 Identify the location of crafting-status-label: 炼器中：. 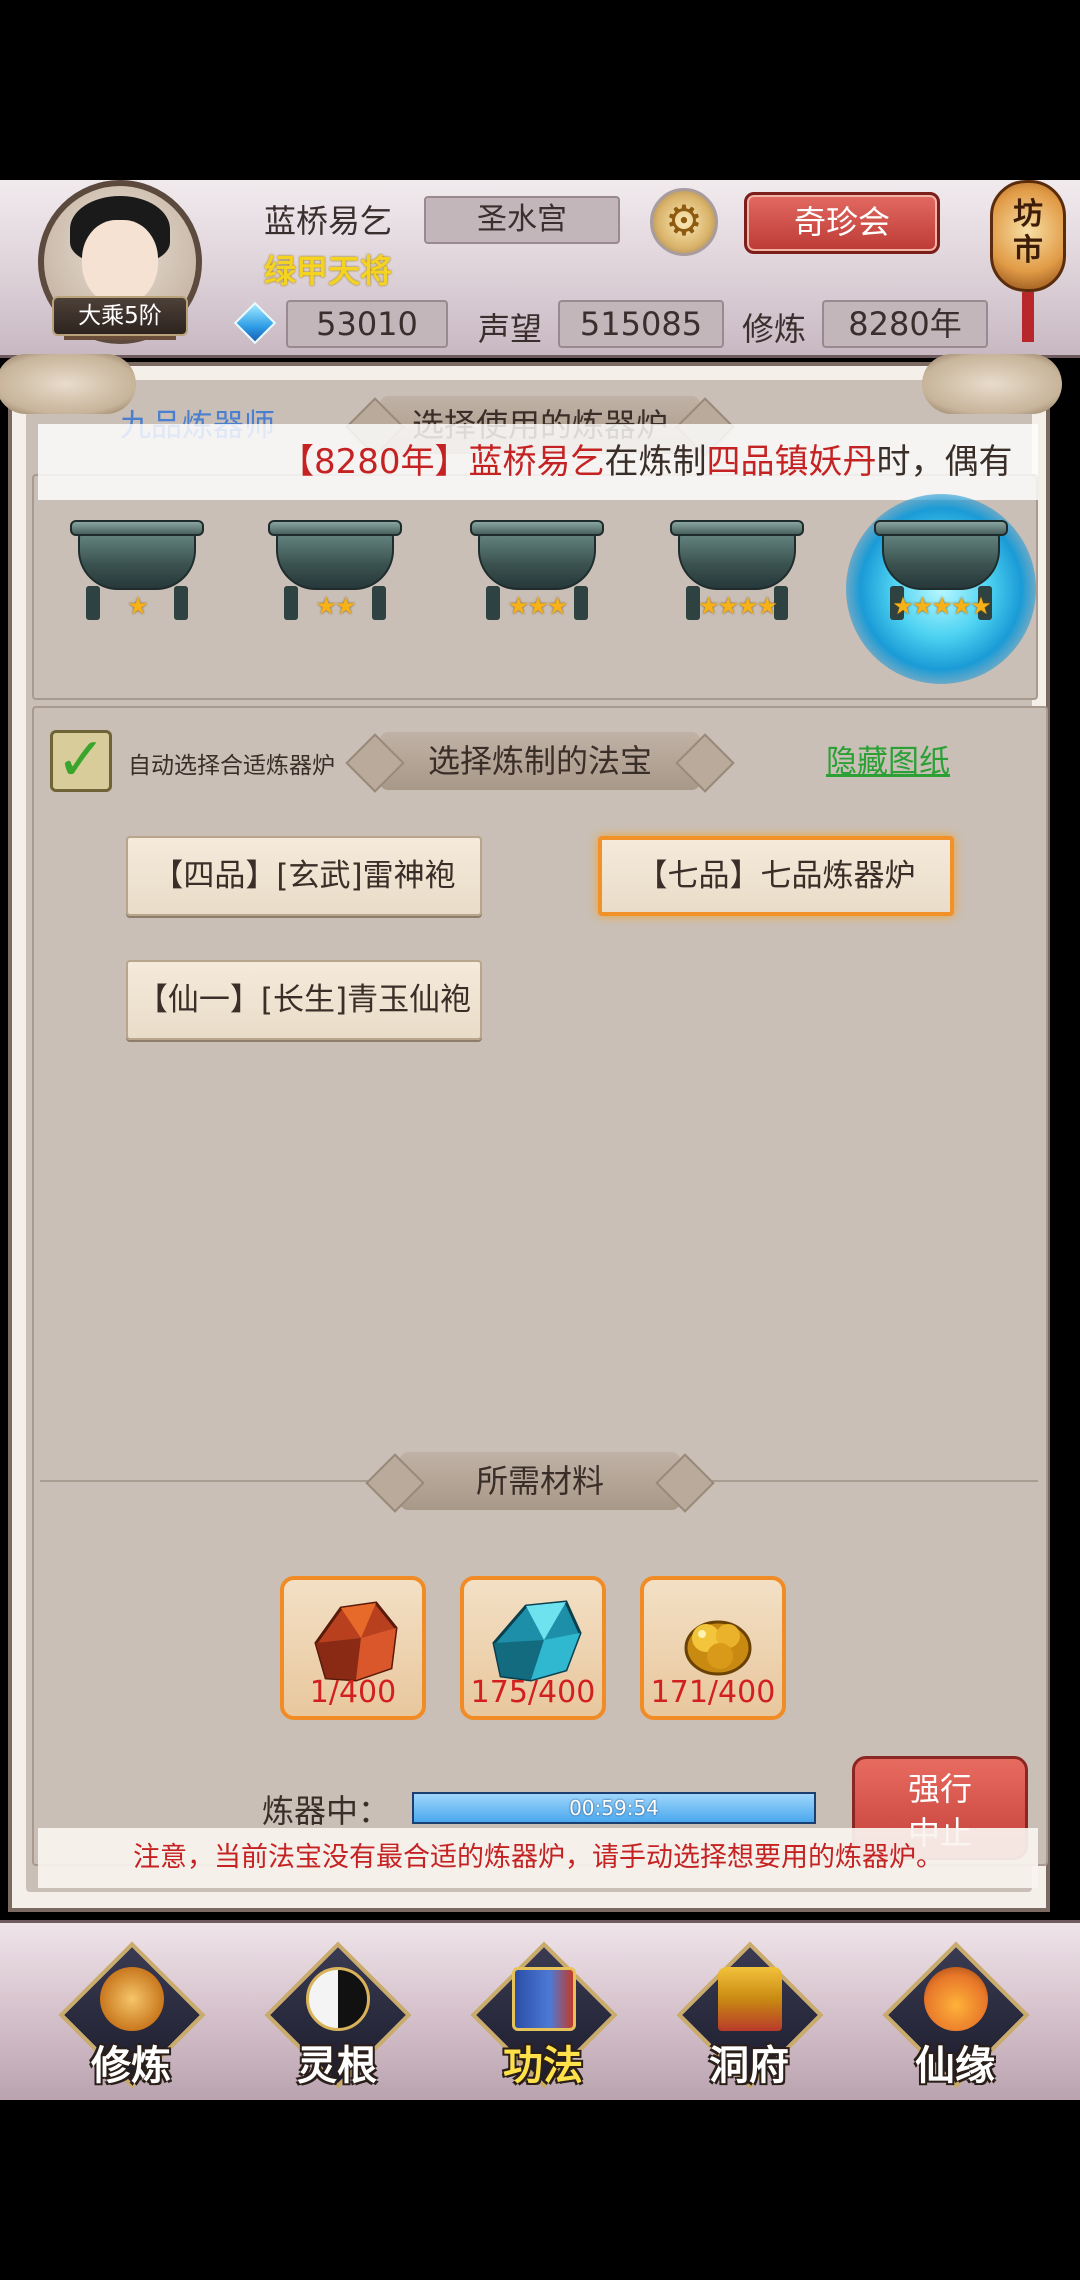
(326, 1811).